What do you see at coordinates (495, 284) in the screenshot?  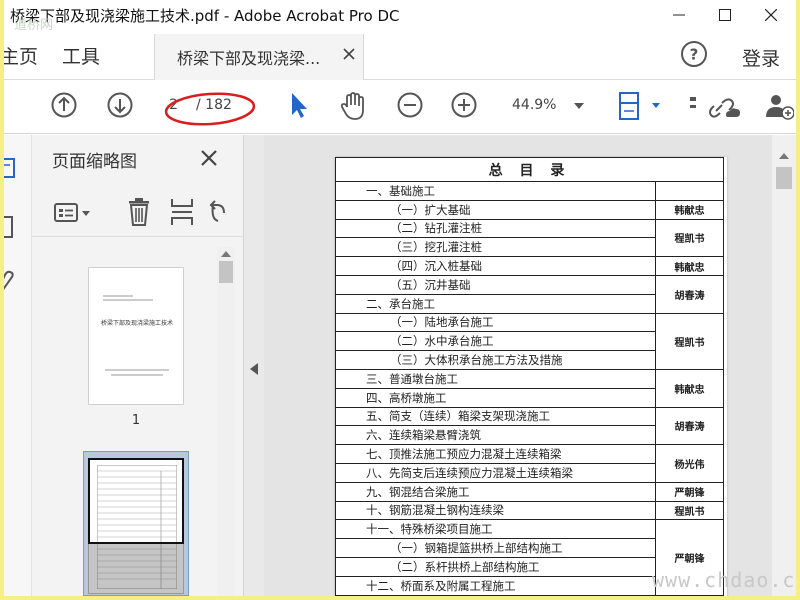 I see `toc-entry: （五）沉井基础` at bounding box center [495, 284].